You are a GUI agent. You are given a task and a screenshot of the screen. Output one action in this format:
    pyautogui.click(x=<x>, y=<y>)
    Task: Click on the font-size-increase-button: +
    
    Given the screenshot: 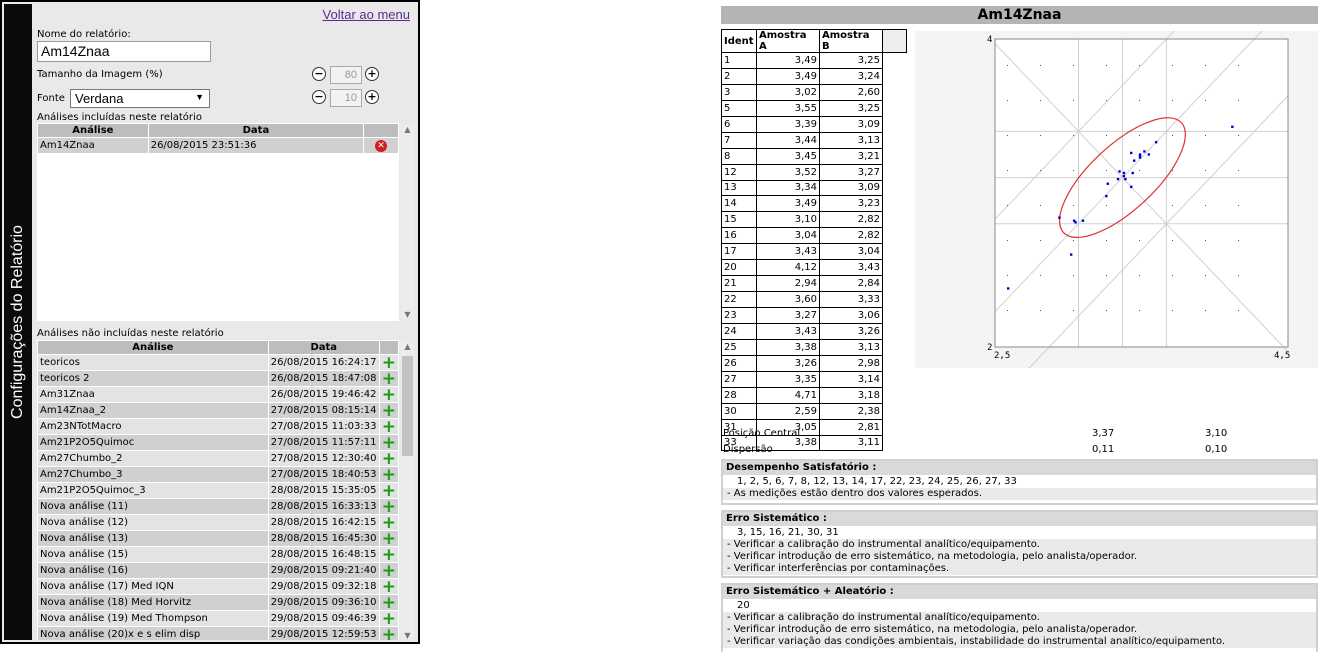 What is the action you would take?
    pyautogui.click(x=372, y=97)
    